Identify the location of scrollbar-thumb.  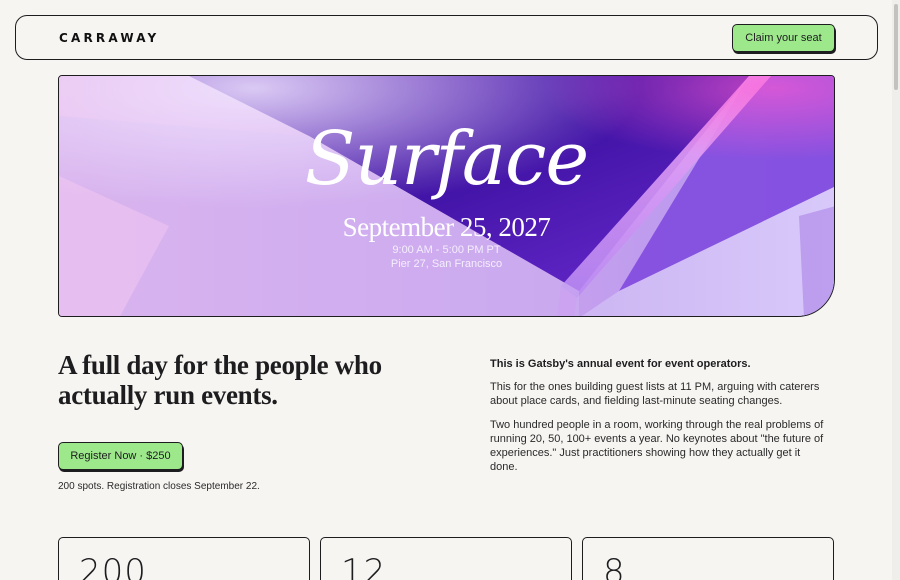
(896, 47).